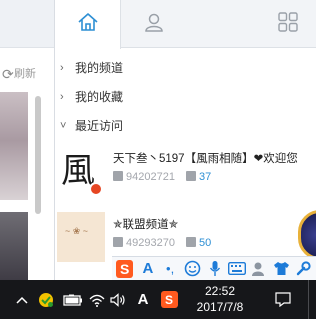 The height and width of the screenshot is (319, 320). Describe the element at coordinates (236, 269) in the screenshot. I see `keyboard-icon` at that location.